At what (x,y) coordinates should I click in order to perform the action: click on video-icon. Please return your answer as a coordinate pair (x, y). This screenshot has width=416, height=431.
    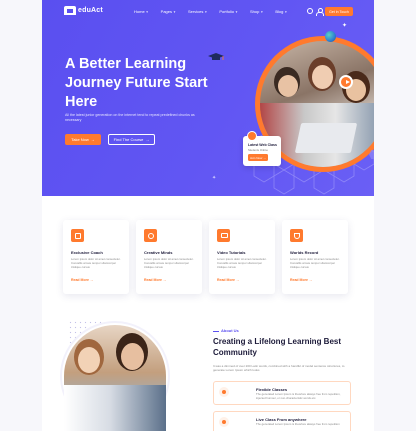
    Looking at the image, I should click on (223, 235).